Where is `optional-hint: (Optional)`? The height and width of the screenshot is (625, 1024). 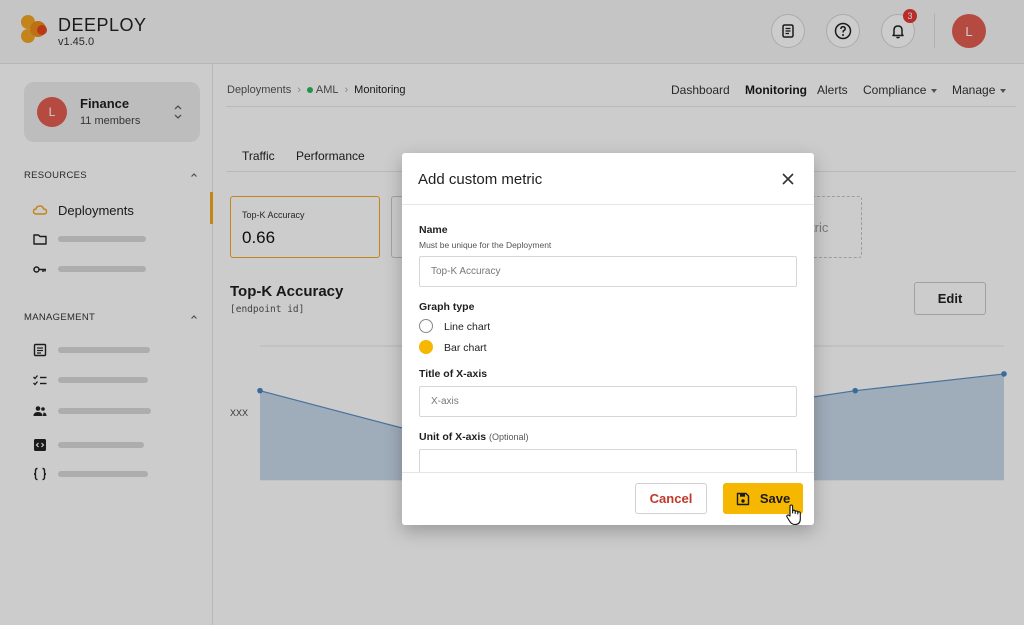 optional-hint: (Optional) is located at coordinates (509, 437).